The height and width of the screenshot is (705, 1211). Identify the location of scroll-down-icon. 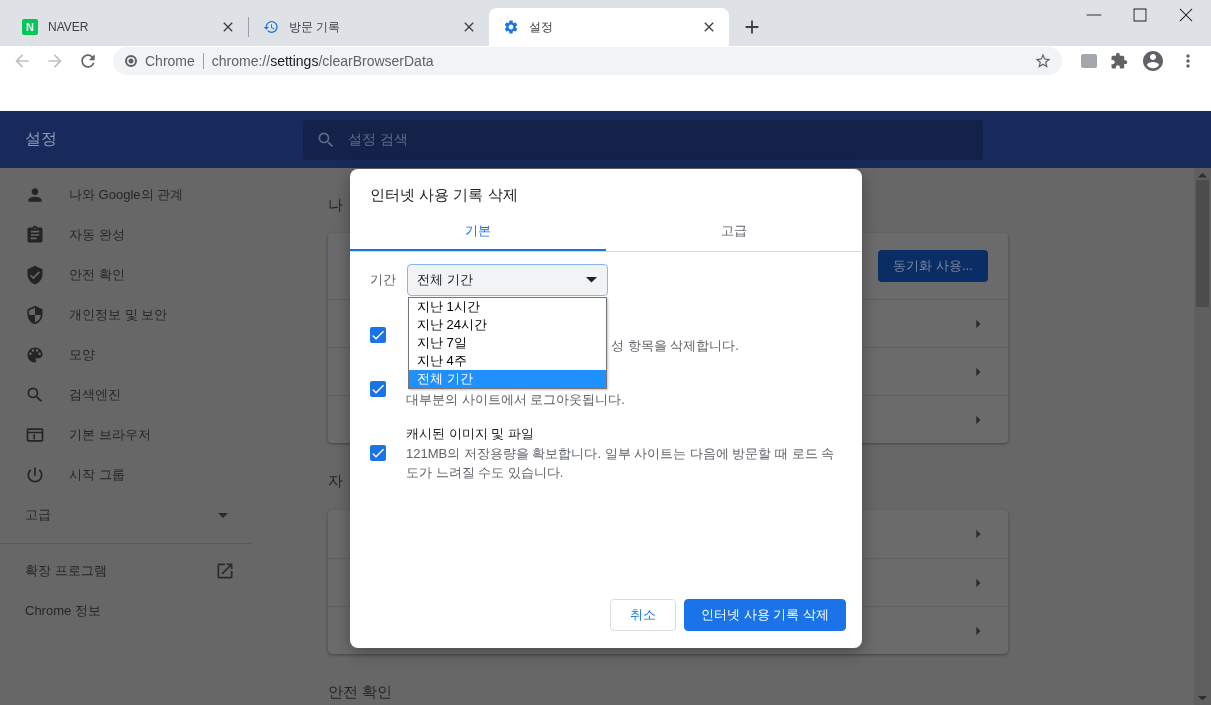
(1202, 697).